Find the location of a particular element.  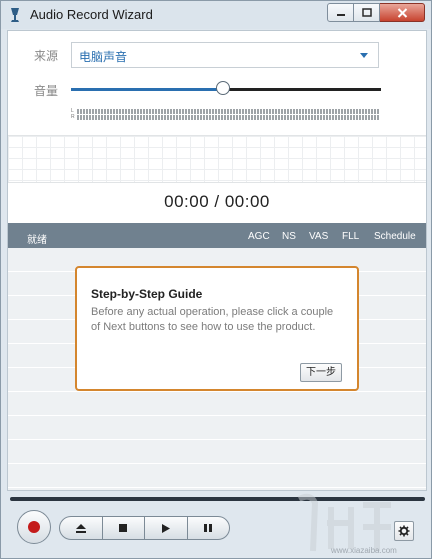

status-column-header: 就绪 is located at coordinates (37, 240).